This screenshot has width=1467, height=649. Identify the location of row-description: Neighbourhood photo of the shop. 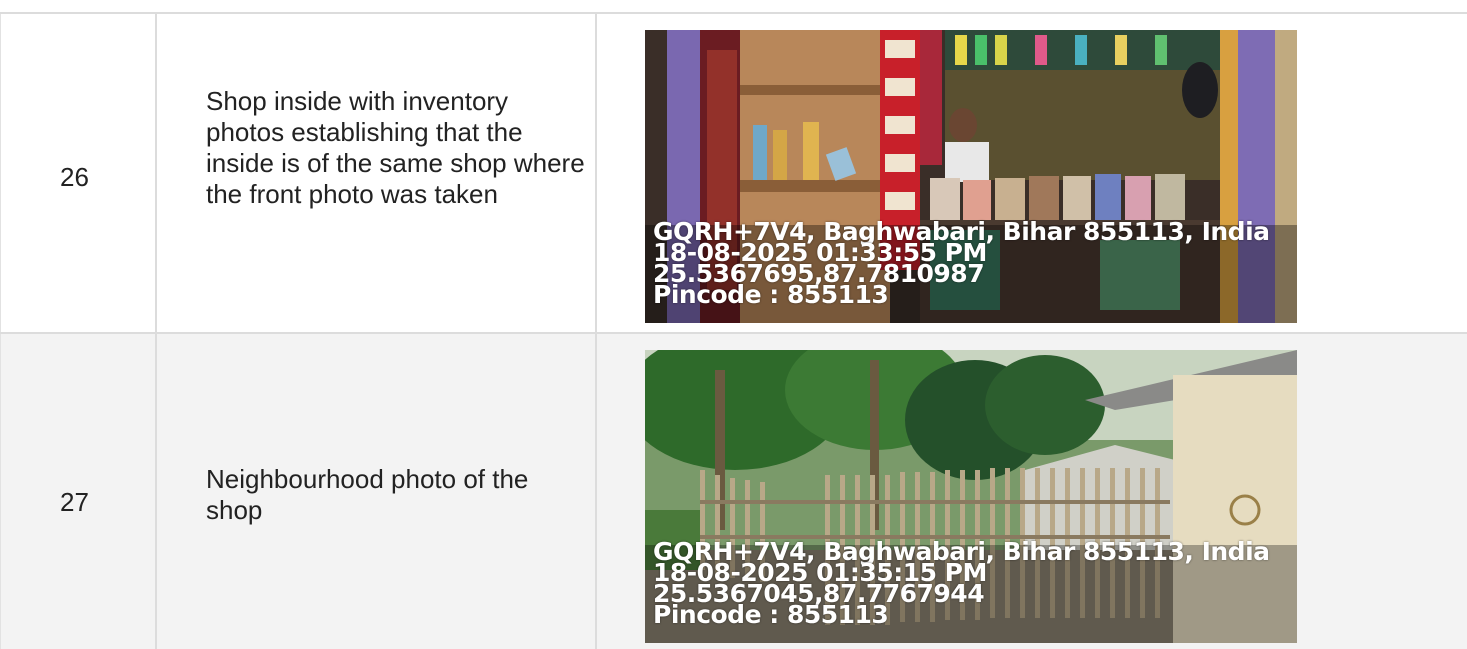
(367, 494).